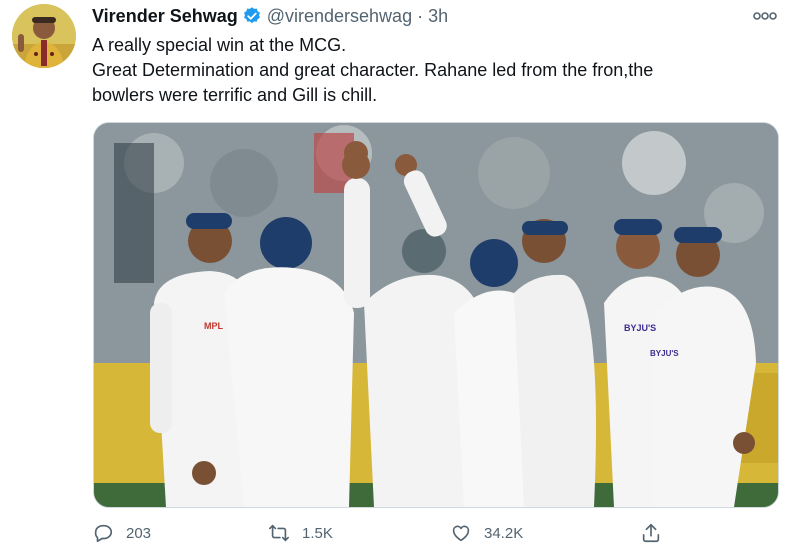  What do you see at coordinates (165, 16) in the screenshot?
I see `author-name: Virender Sehwag` at bounding box center [165, 16].